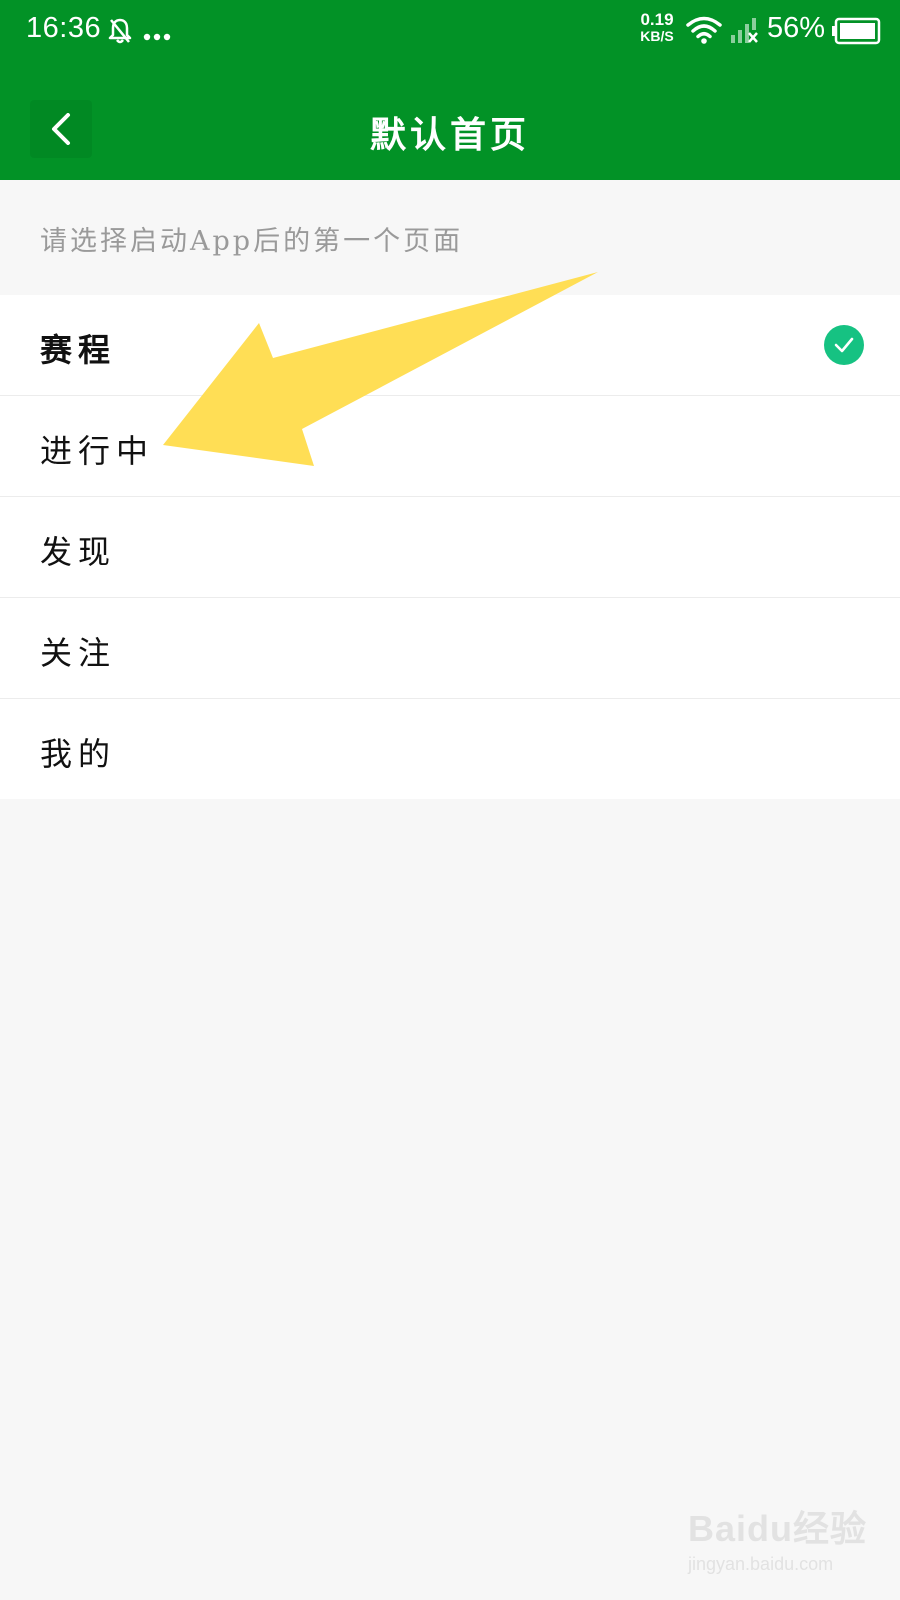 The image size is (900, 1600). What do you see at coordinates (252, 241) in the screenshot?
I see `hint-text: 请选择启动App后的第一个页面` at bounding box center [252, 241].